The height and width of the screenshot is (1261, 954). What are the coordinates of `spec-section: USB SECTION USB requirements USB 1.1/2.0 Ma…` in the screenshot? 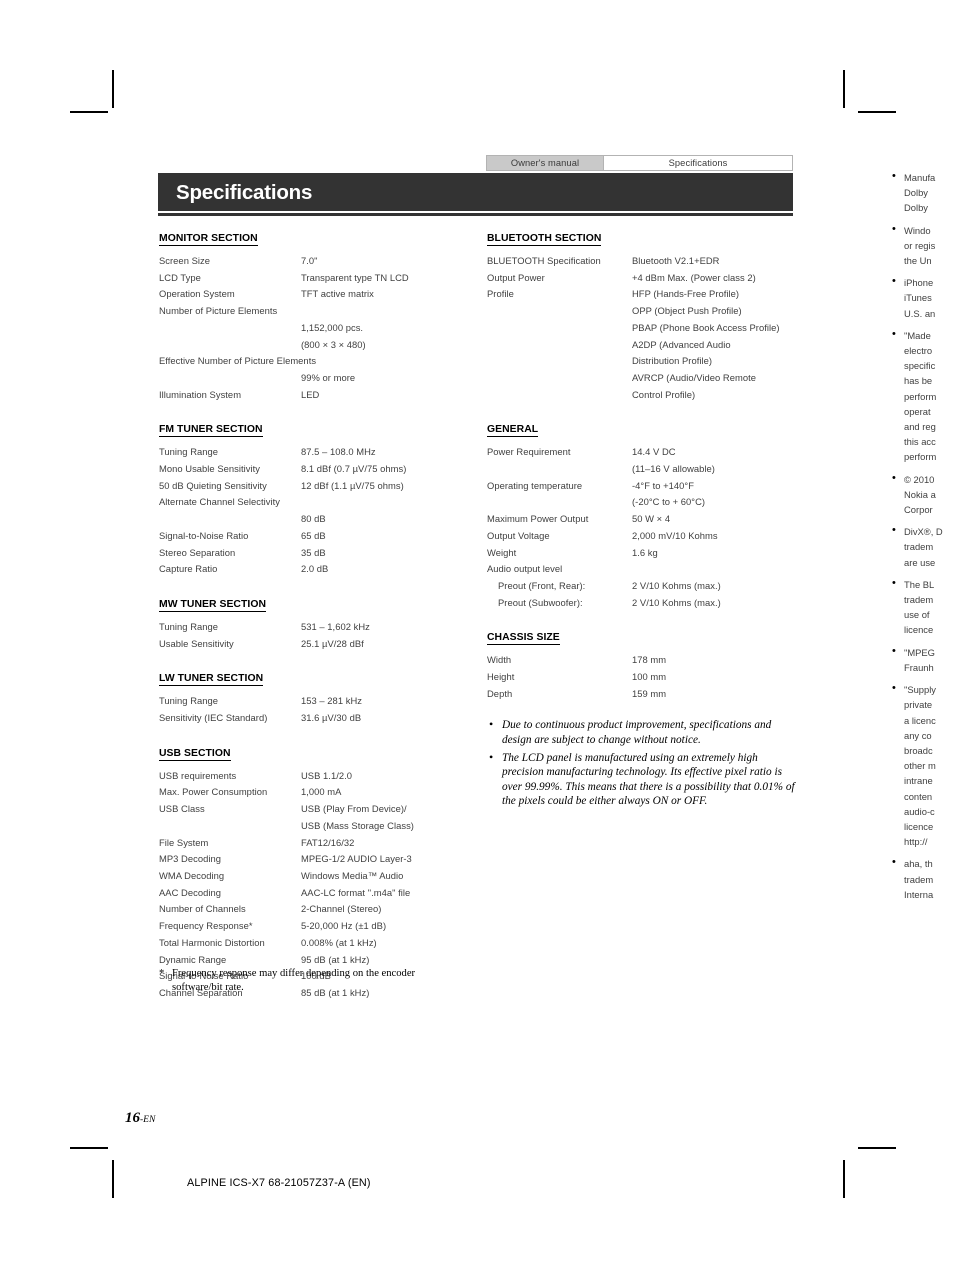 It's located at (309, 872).